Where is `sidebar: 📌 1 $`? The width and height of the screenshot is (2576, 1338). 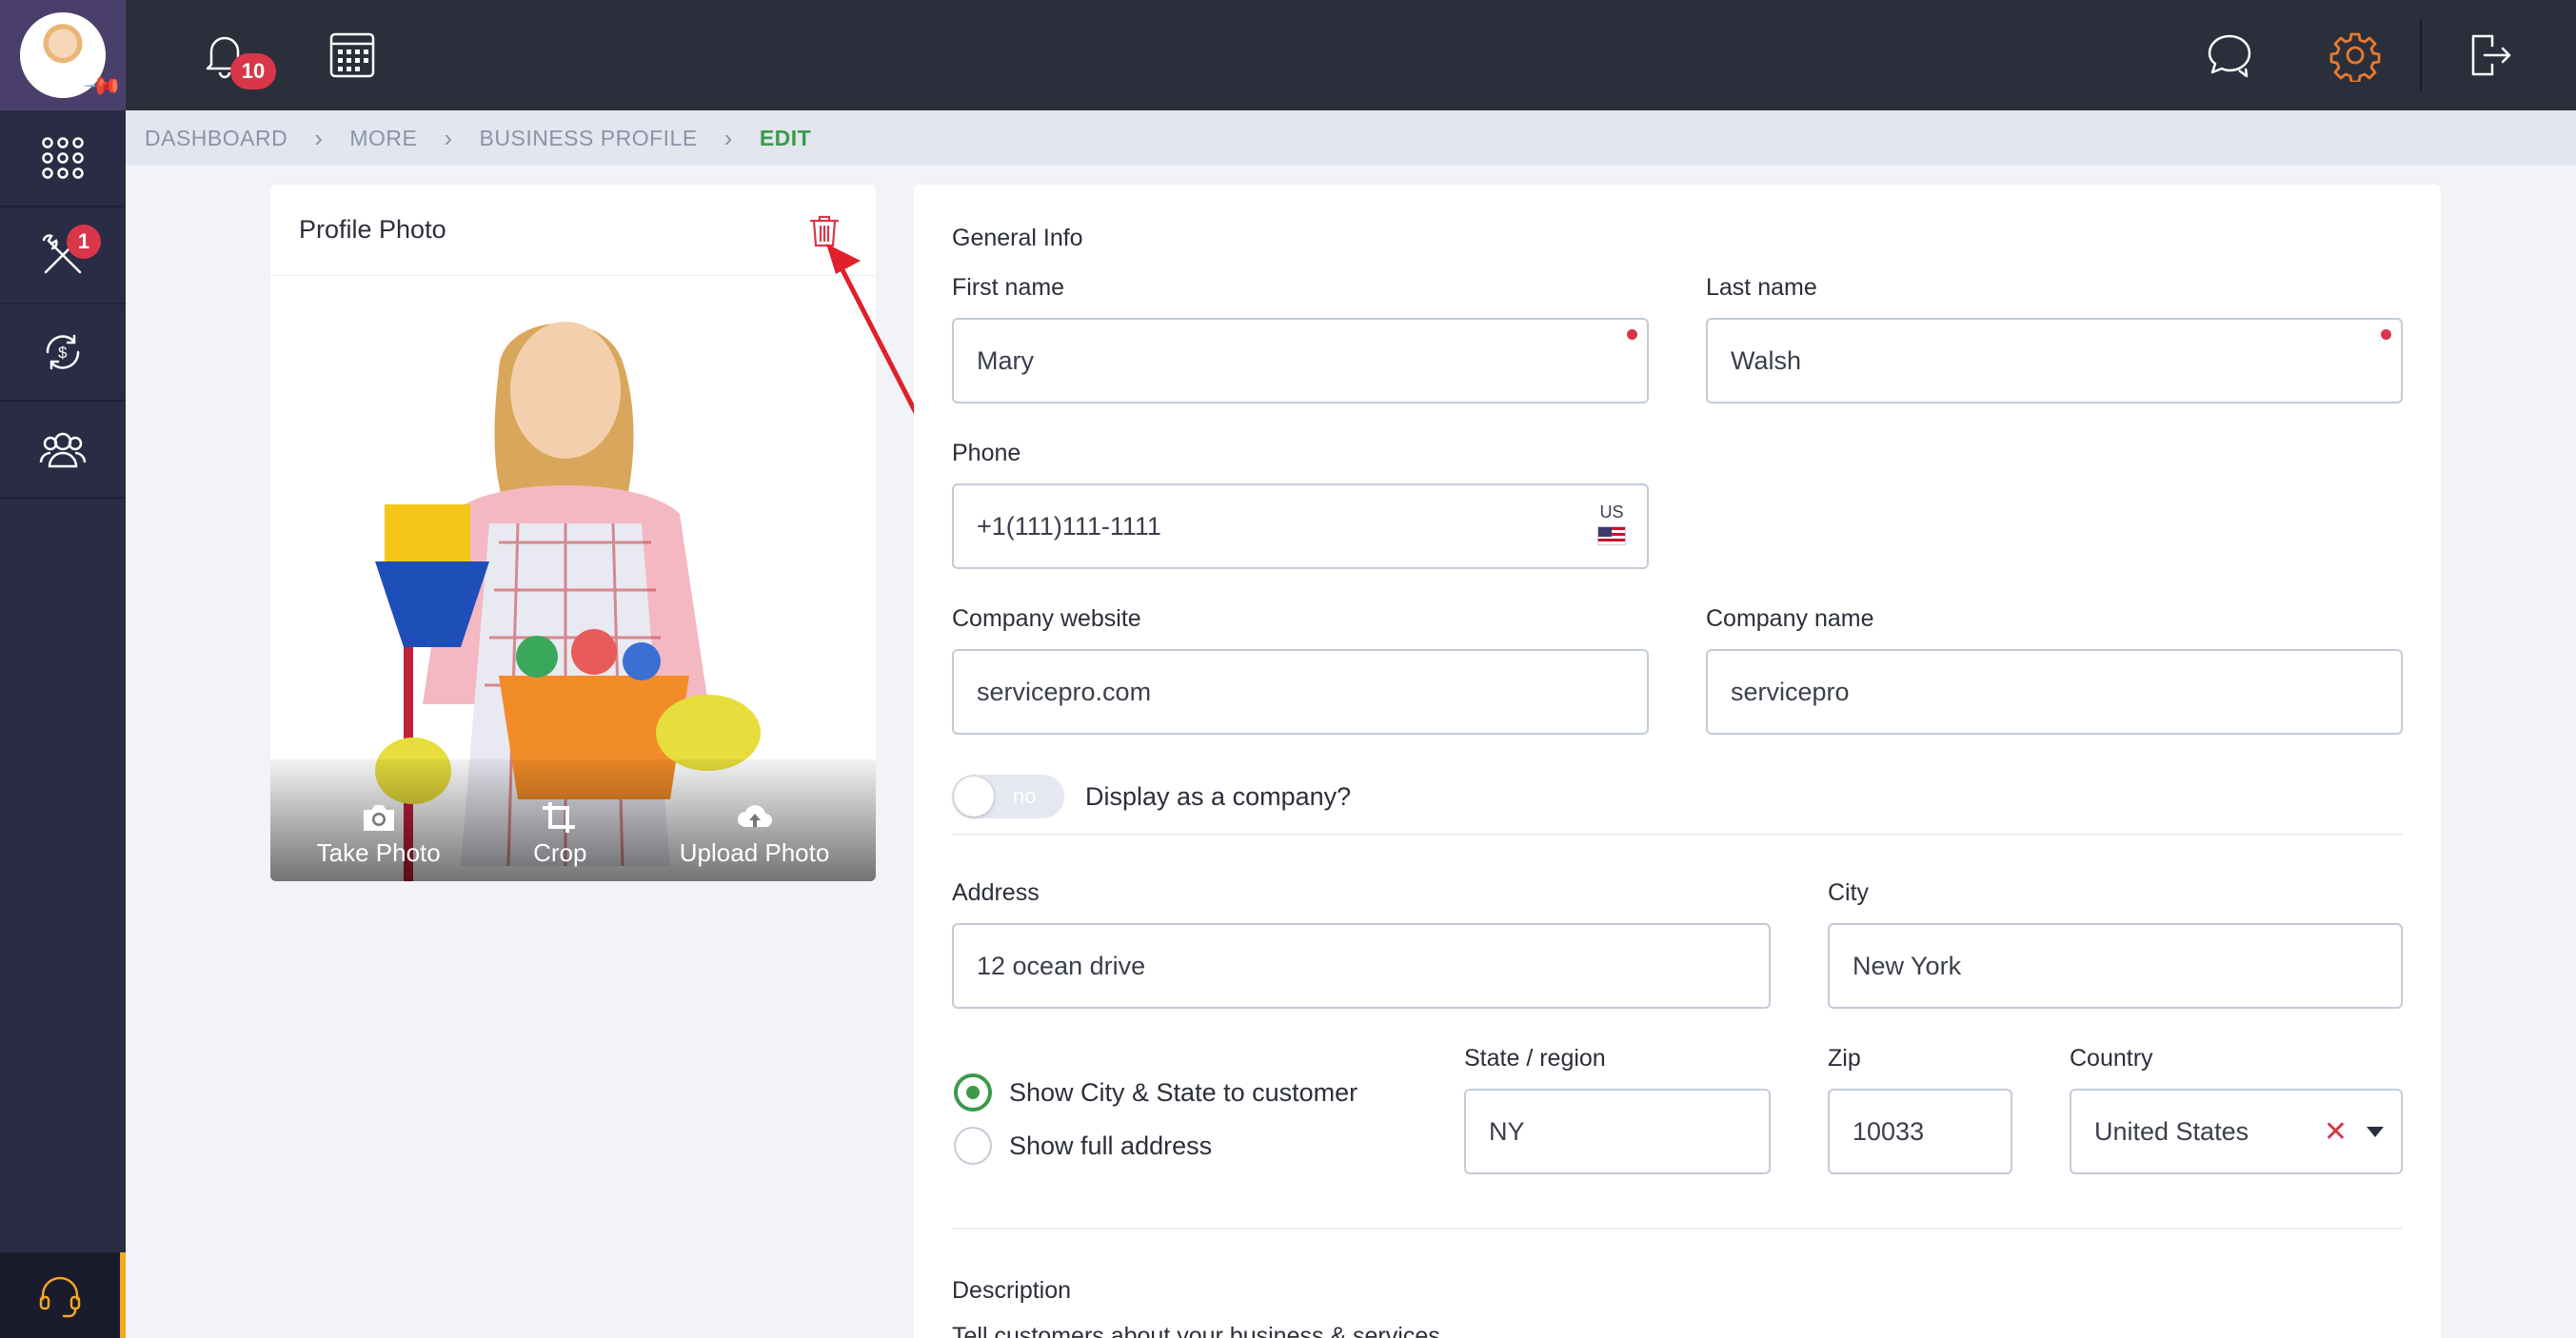
sidebar: 📌 1 $ is located at coordinates (63, 669).